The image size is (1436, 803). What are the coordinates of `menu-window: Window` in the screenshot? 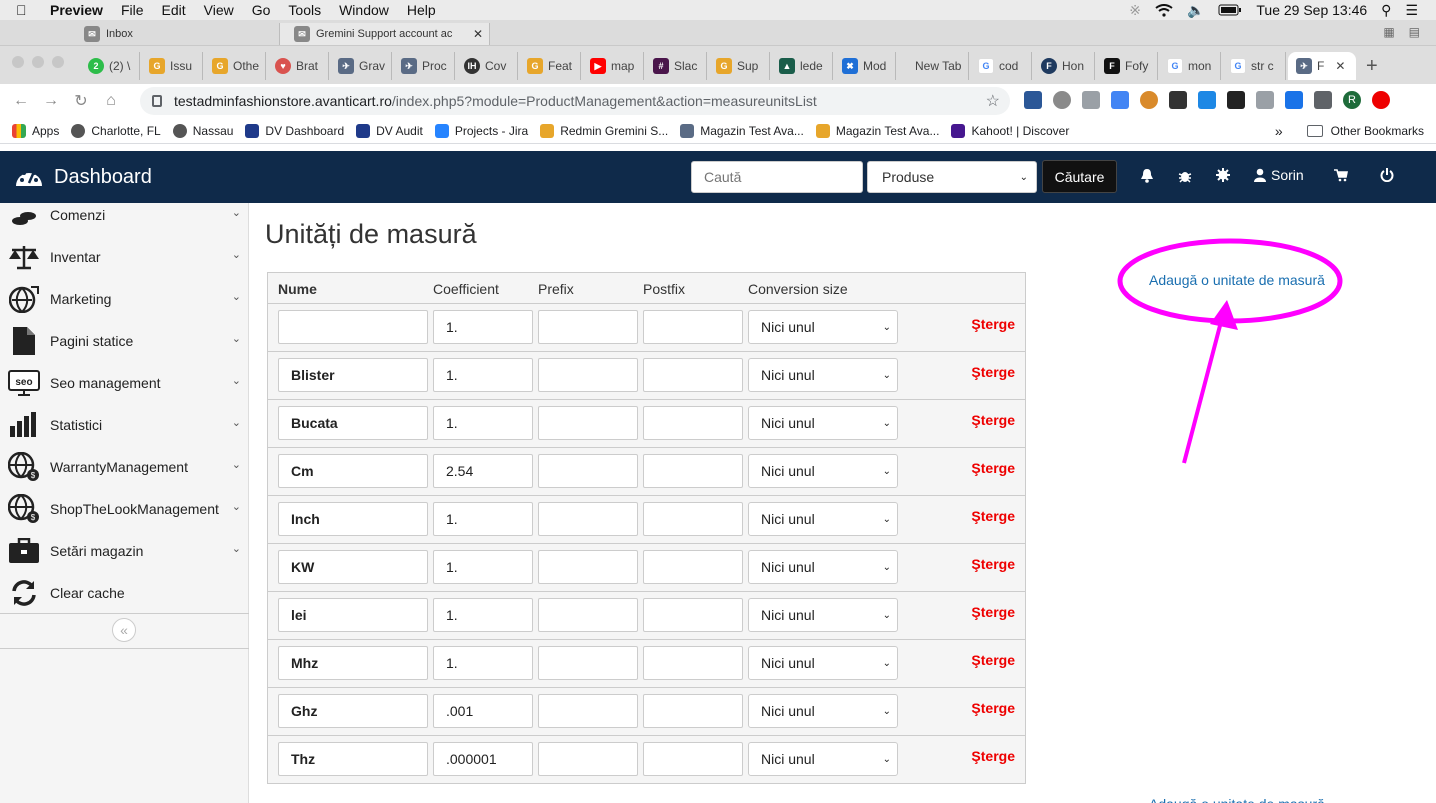 It's located at (364, 10).